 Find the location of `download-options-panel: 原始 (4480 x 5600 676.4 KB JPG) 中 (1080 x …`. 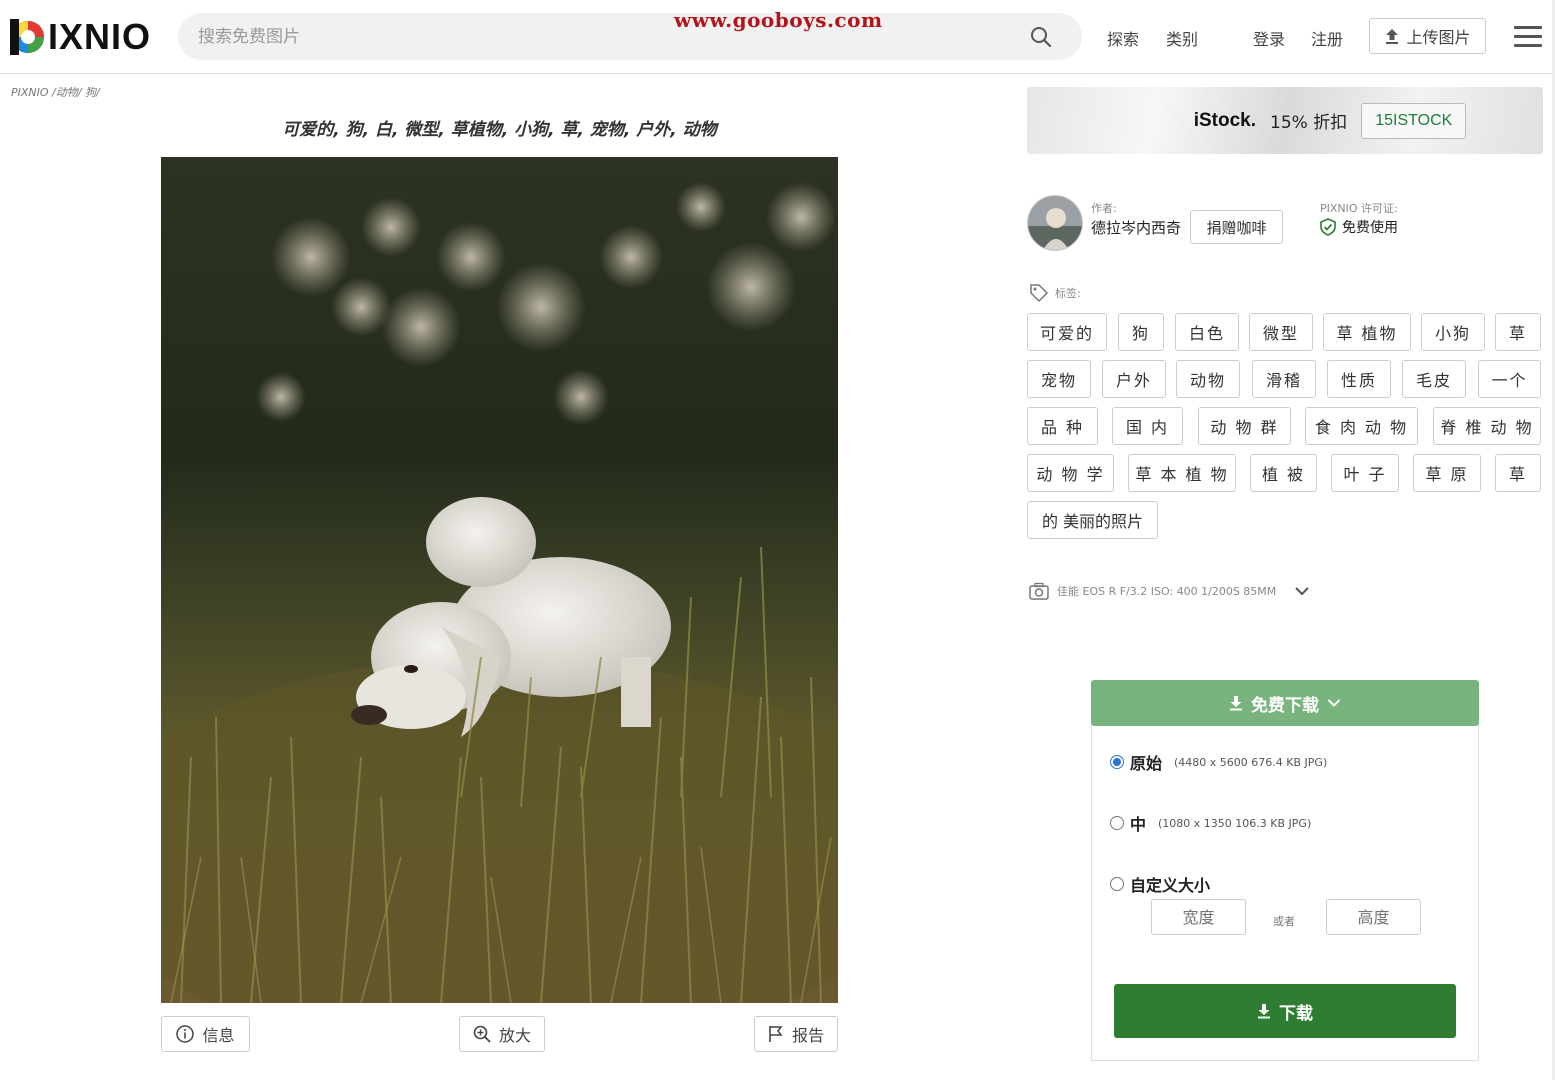

download-options-panel: 原始 (4480 x 5600 676.4 KB JPG) 中 (1080 x … is located at coordinates (1285, 893).